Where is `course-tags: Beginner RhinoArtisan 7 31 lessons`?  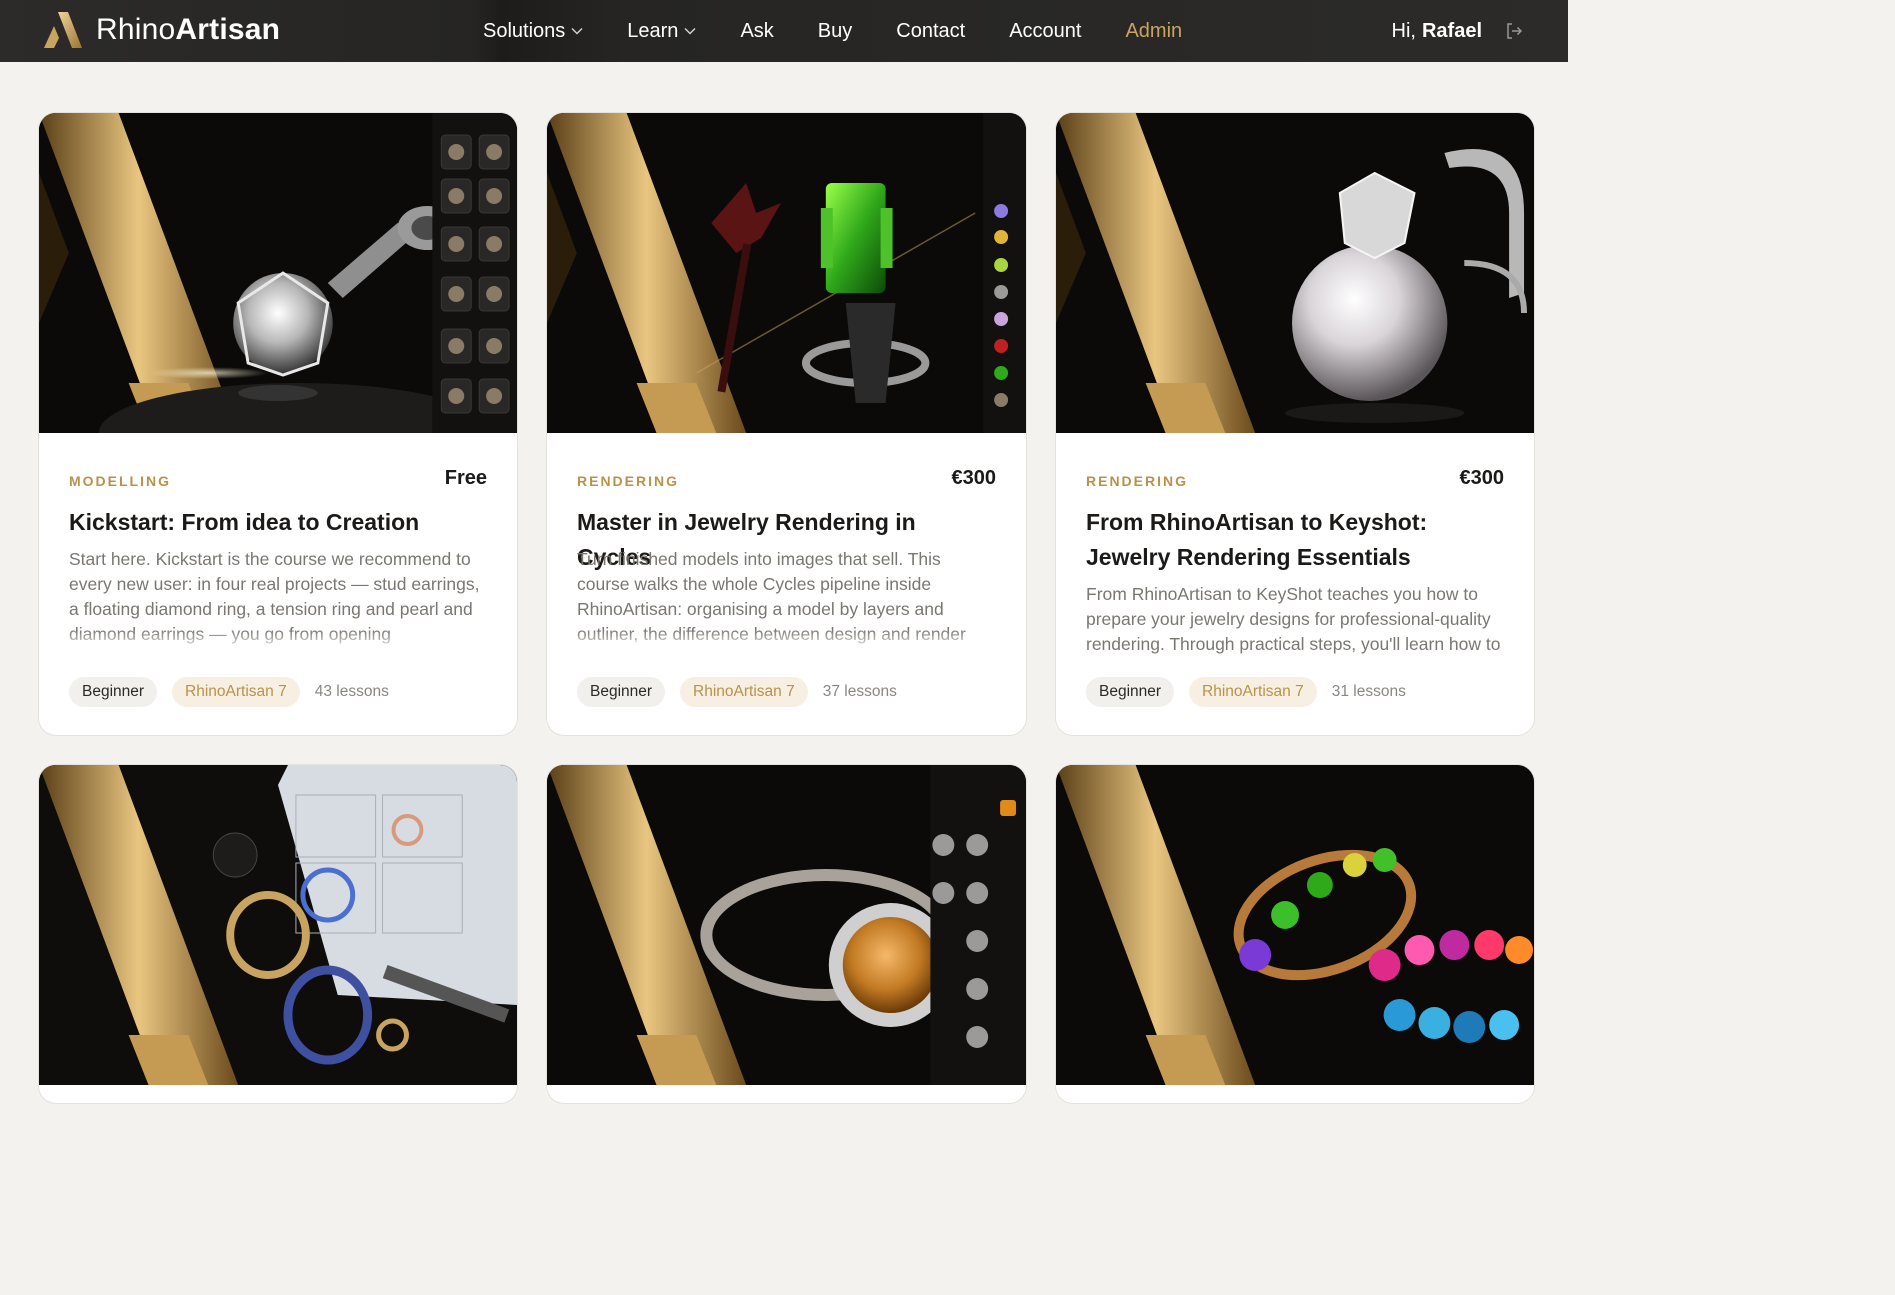 course-tags: Beginner RhinoArtisan 7 31 lessons is located at coordinates (1246, 692).